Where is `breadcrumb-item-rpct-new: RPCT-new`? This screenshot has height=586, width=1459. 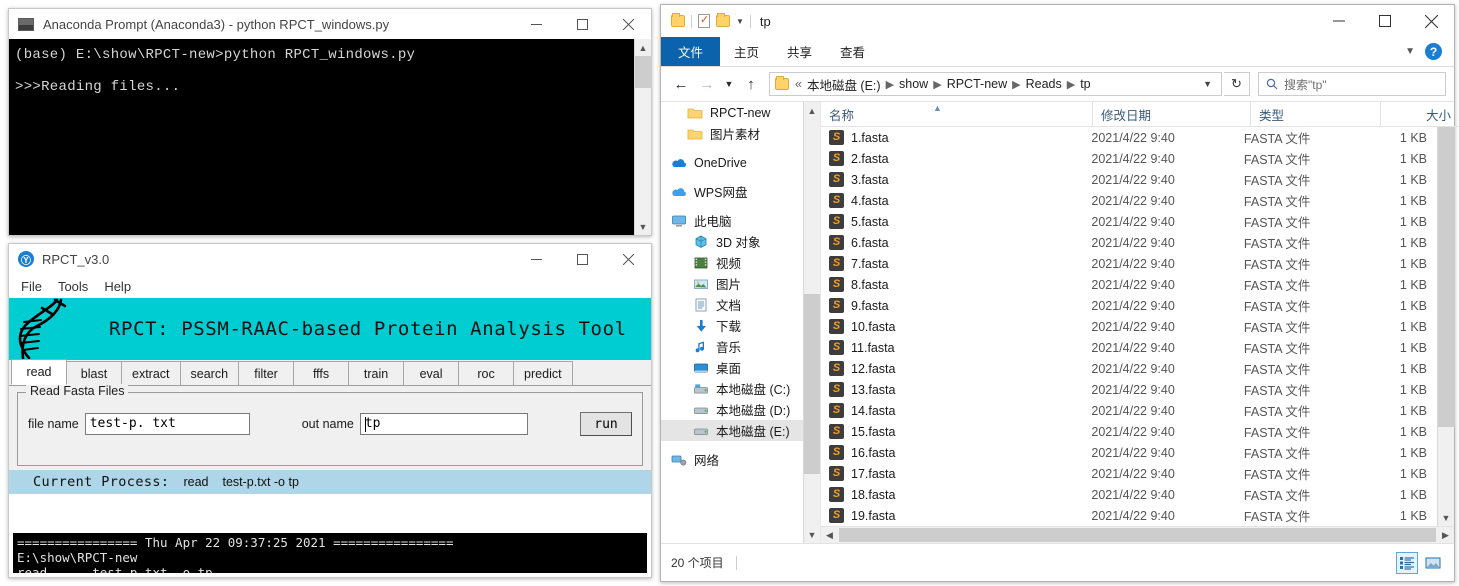
breadcrumb-item-rpct-new: RPCT-new is located at coordinates (977, 84).